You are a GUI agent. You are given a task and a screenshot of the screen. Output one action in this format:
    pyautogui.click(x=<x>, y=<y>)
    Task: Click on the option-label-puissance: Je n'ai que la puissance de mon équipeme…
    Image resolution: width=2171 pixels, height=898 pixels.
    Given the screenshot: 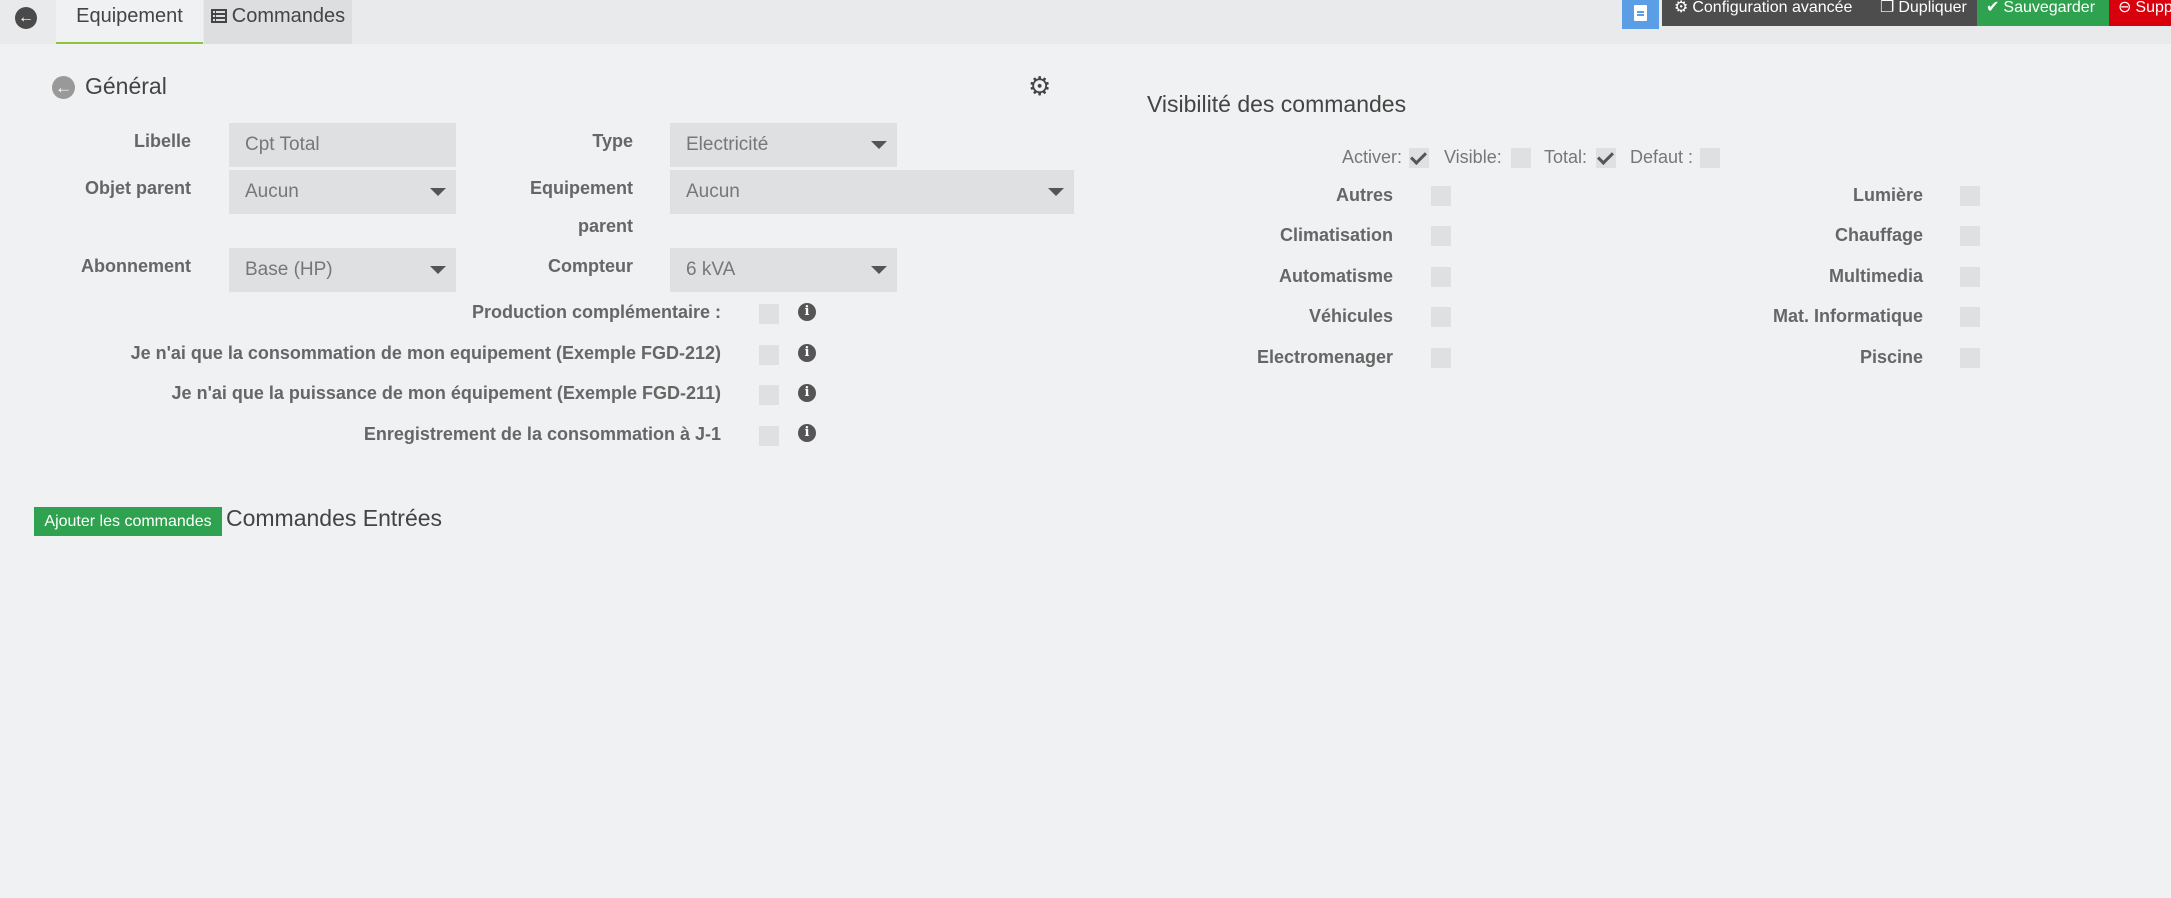 What is the action you would take?
    pyautogui.click(x=446, y=393)
    